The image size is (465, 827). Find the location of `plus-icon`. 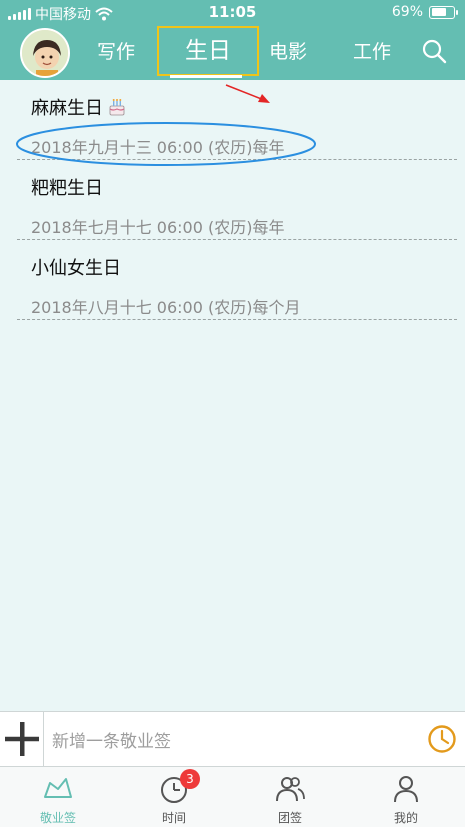

plus-icon is located at coordinates (22, 739).